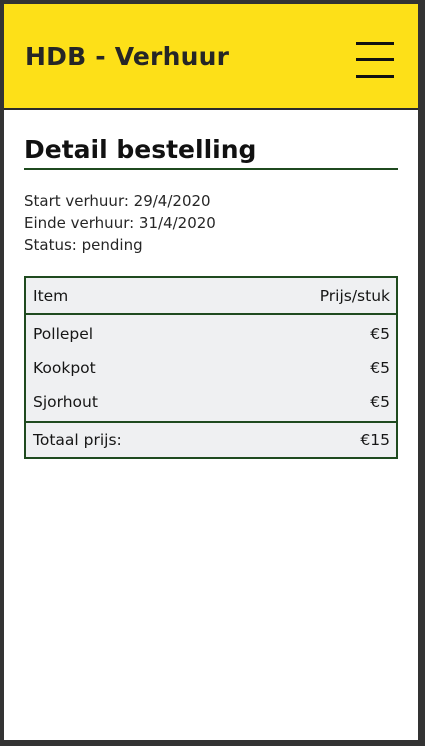 This screenshot has width=425, height=746. What do you see at coordinates (117, 201) in the screenshot?
I see `rental-start: Start verhuur: 29/4/2020` at bounding box center [117, 201].